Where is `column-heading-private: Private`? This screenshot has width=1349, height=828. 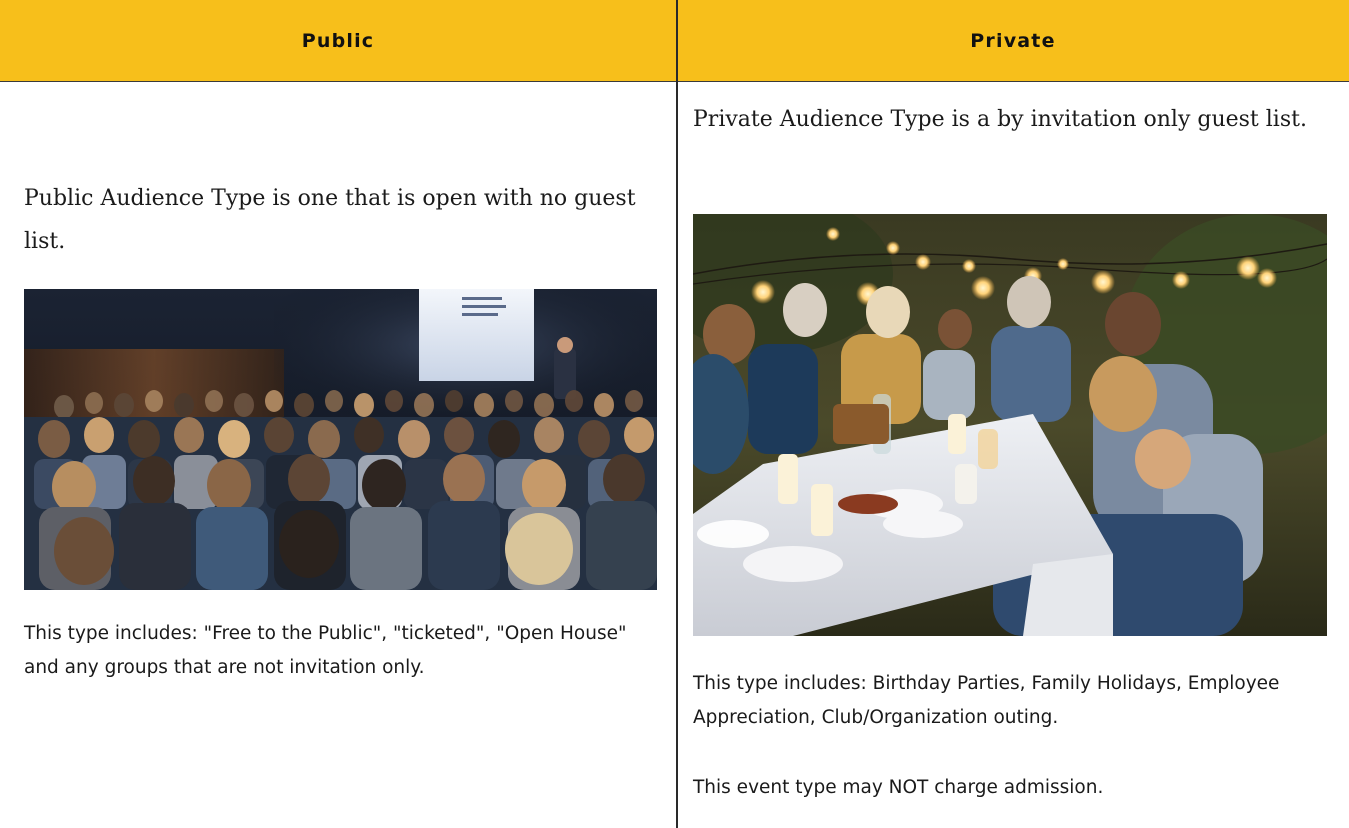 column-heading-private: Private is located at coordinates (1013, 41).